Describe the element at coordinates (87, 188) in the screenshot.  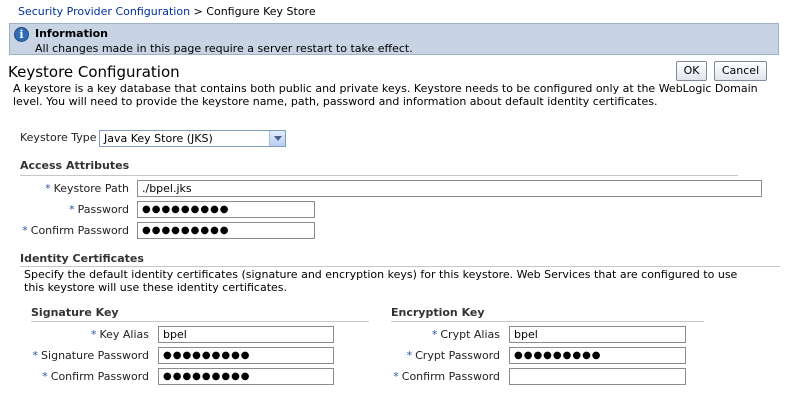
I see `keystore-path-label: * Keystore Path` at that location.